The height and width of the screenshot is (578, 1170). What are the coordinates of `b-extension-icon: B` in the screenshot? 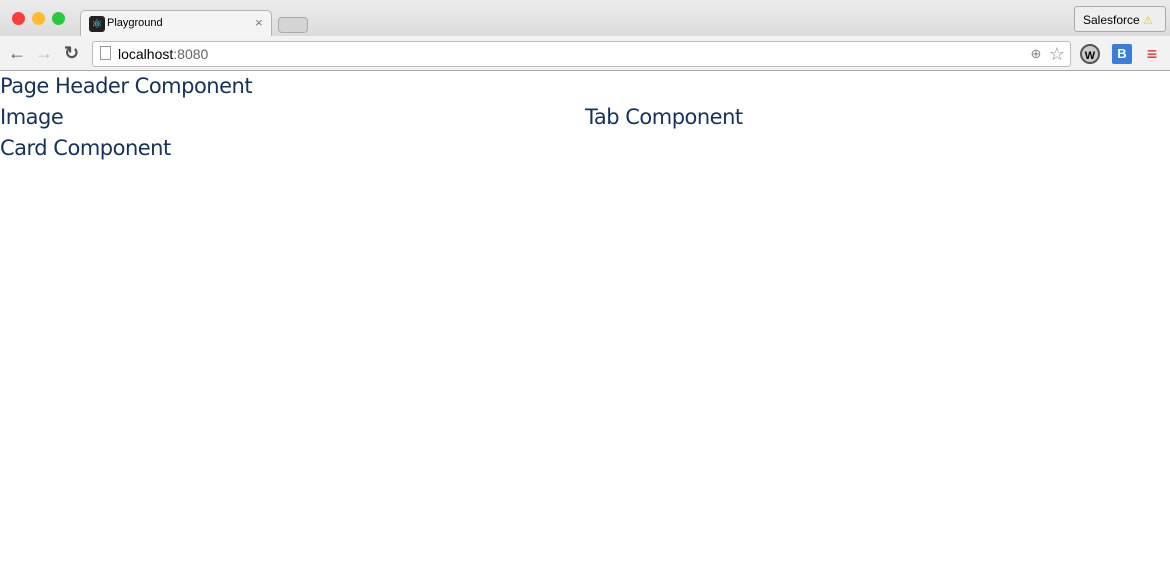 It's located at (1122, 54).